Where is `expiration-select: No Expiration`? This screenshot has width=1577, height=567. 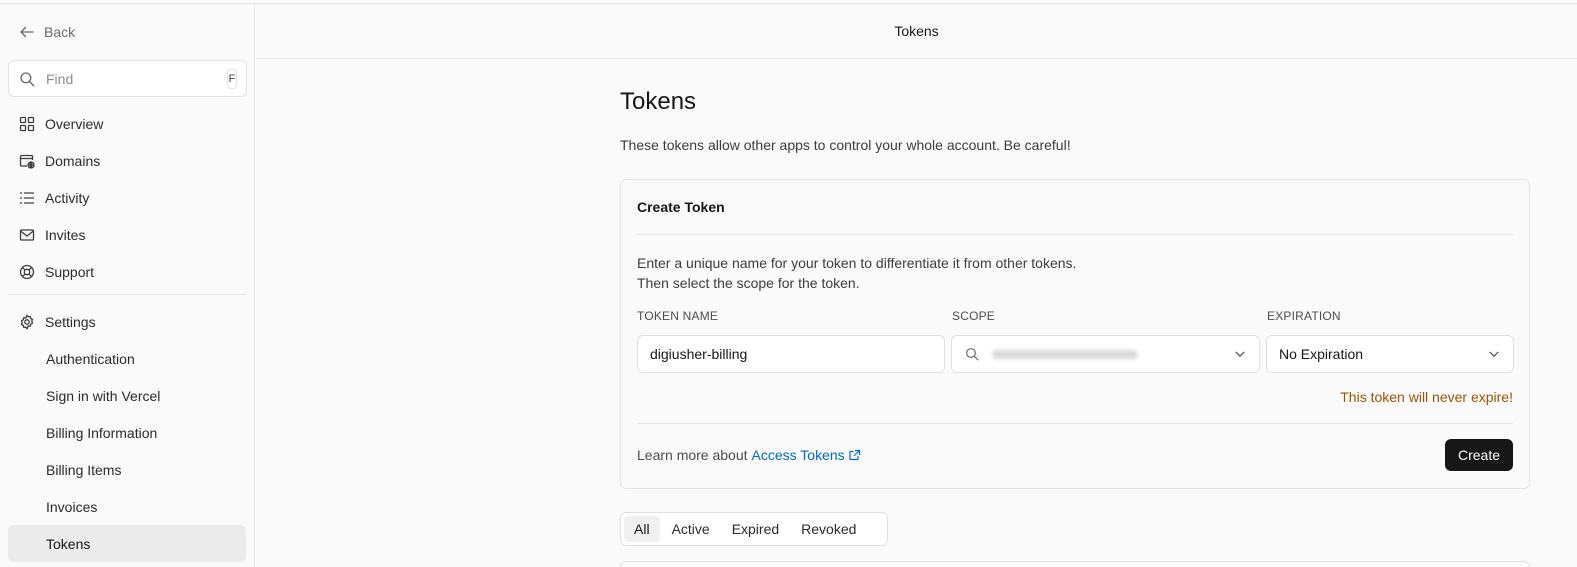
expiration-select: No Expiration is located at coordinates (1390, 354).